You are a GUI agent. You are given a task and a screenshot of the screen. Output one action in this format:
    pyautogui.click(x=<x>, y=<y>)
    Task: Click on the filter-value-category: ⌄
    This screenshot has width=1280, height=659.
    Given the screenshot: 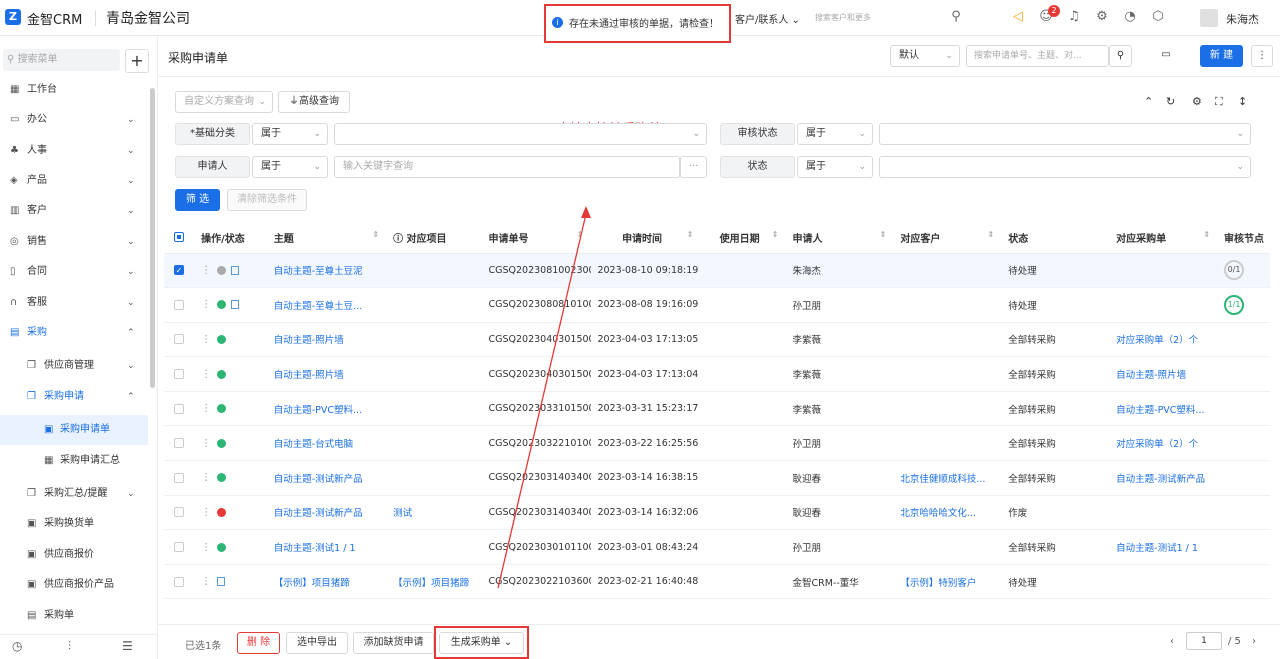 What is the action you would take?
    pyautogui.click(x=520, y=134)
    